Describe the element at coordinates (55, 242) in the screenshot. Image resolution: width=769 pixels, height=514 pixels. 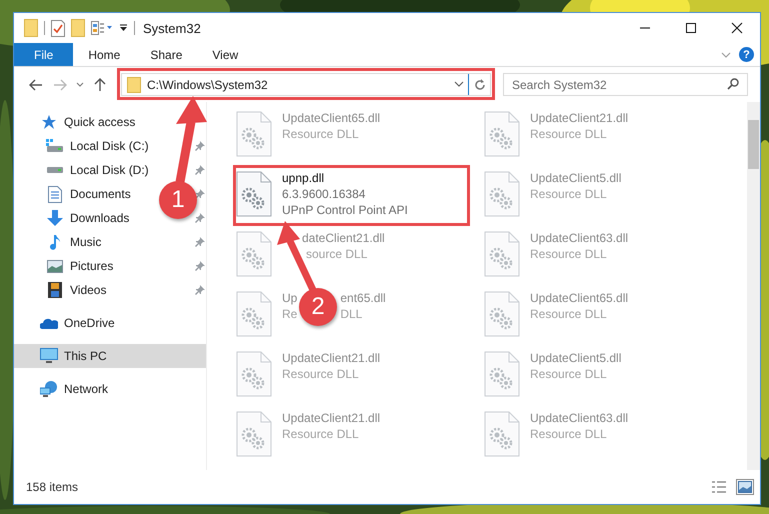
I see `music-note-icon` at that location.